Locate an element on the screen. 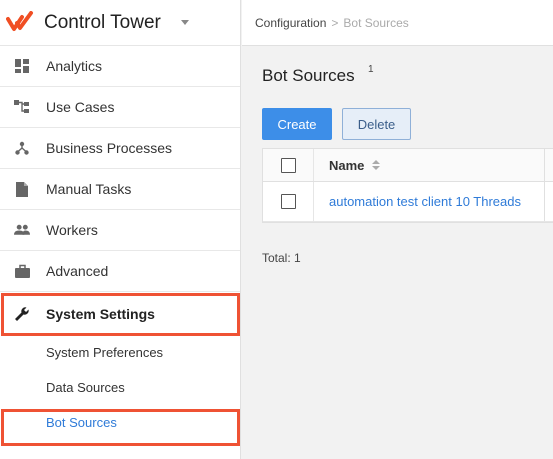  bot-sources-table: Name automation test client 10 Threads is located at coordinates (407, 185).